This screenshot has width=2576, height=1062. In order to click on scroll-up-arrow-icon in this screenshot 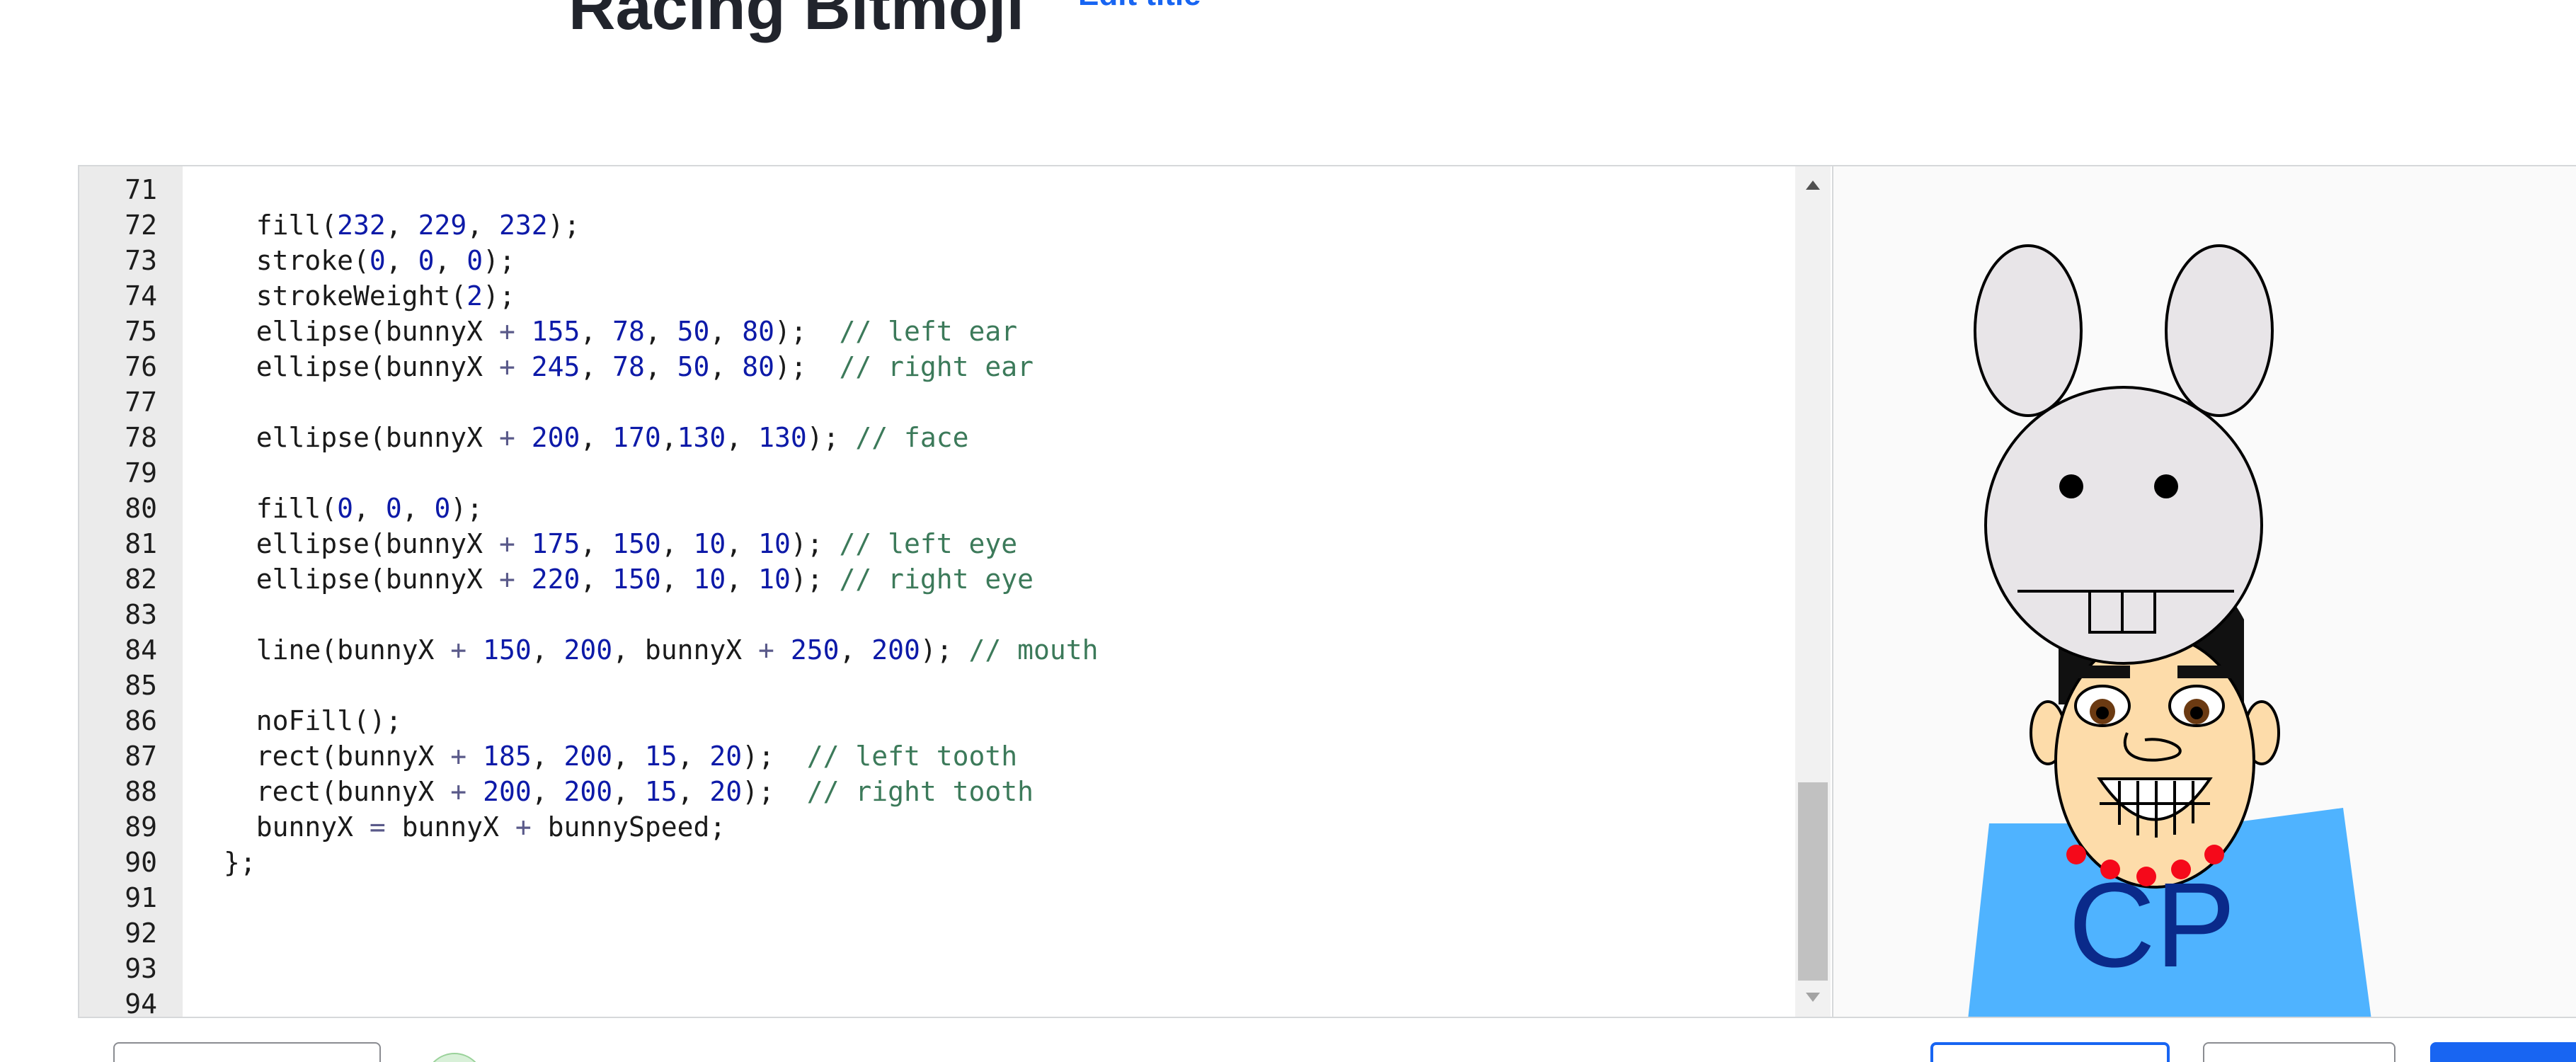, I will do `click(1813, 186)`.